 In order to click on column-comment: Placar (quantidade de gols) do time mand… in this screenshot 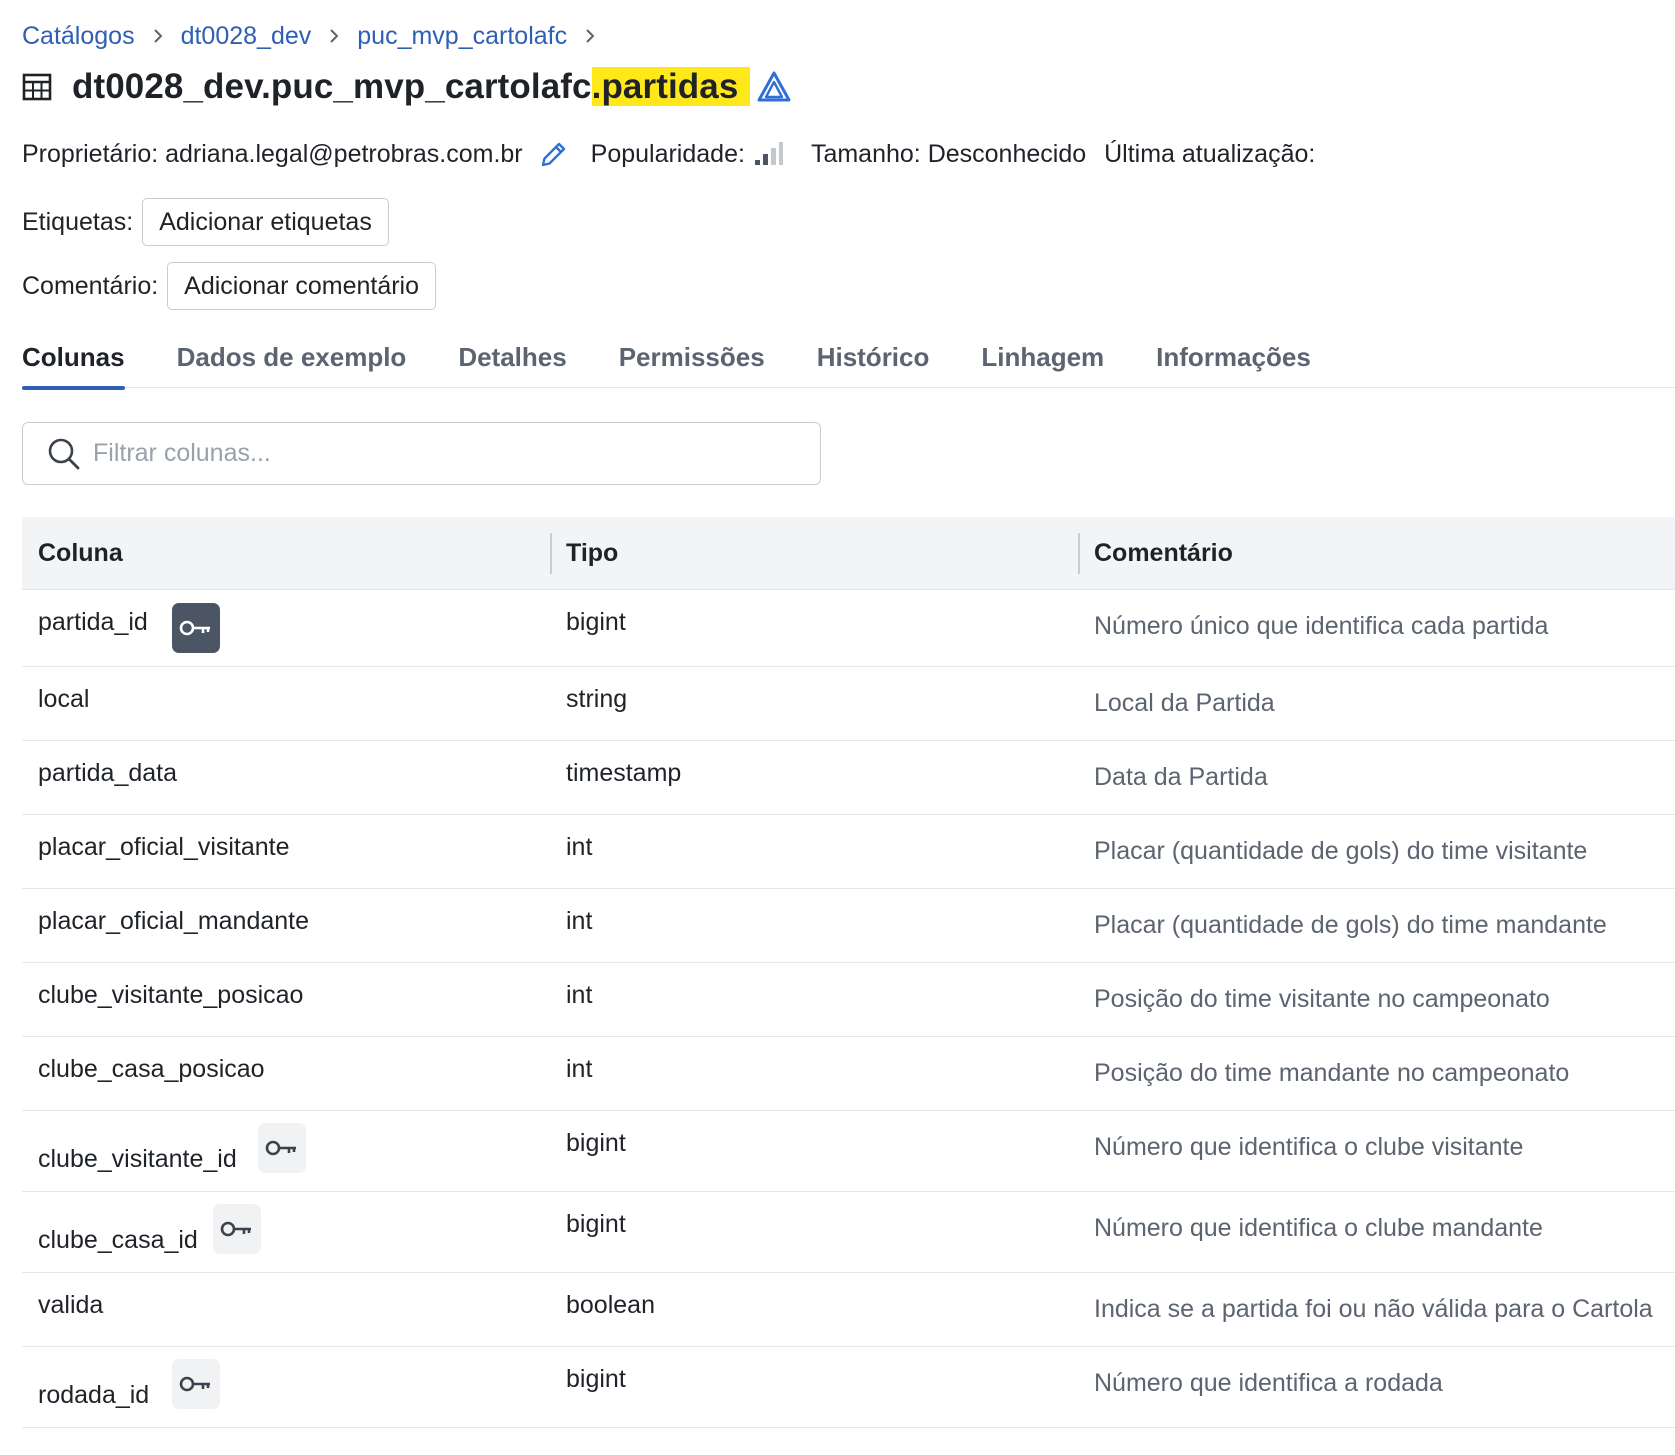, I will do `click(1350, 925)`.